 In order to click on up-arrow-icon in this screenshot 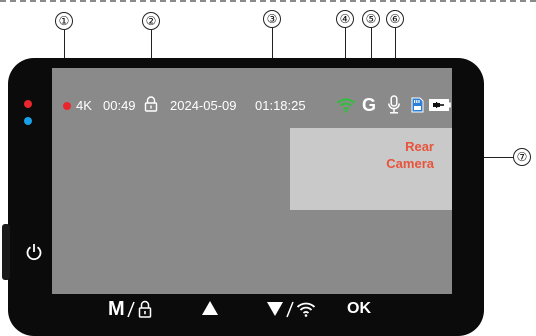, I will do `click(210, 308)`.